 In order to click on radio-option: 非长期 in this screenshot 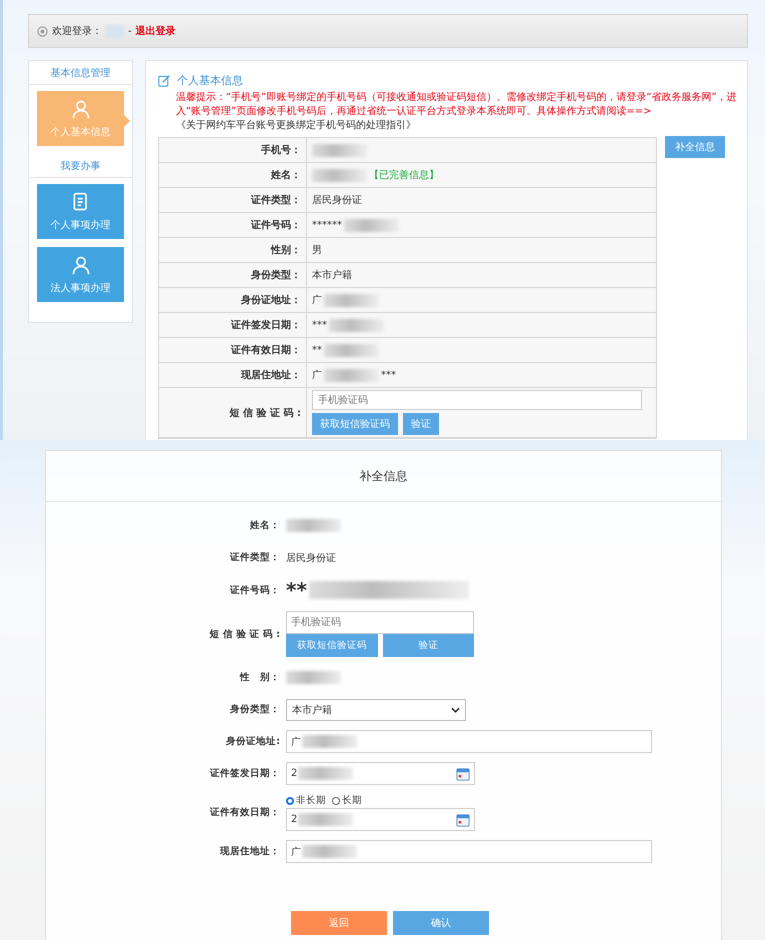, I will do `click(306, 800)`.